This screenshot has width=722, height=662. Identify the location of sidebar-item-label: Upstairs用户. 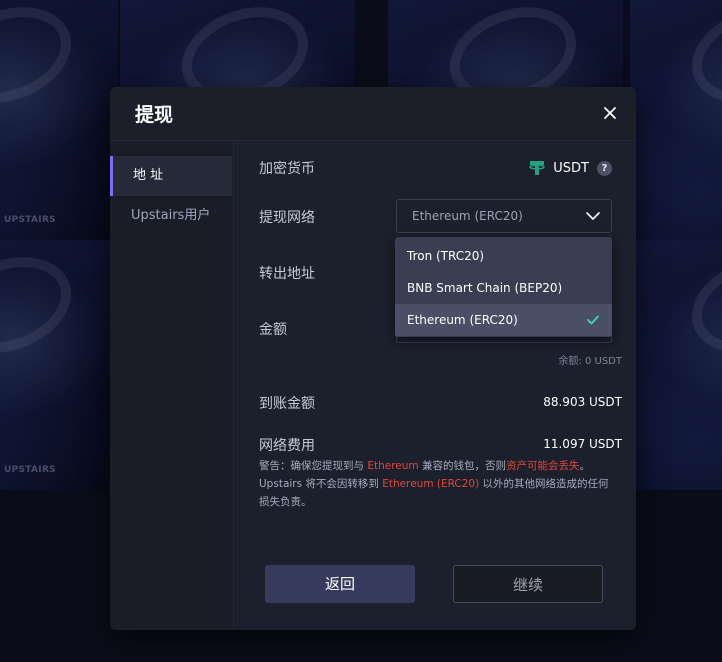
(171, 215).